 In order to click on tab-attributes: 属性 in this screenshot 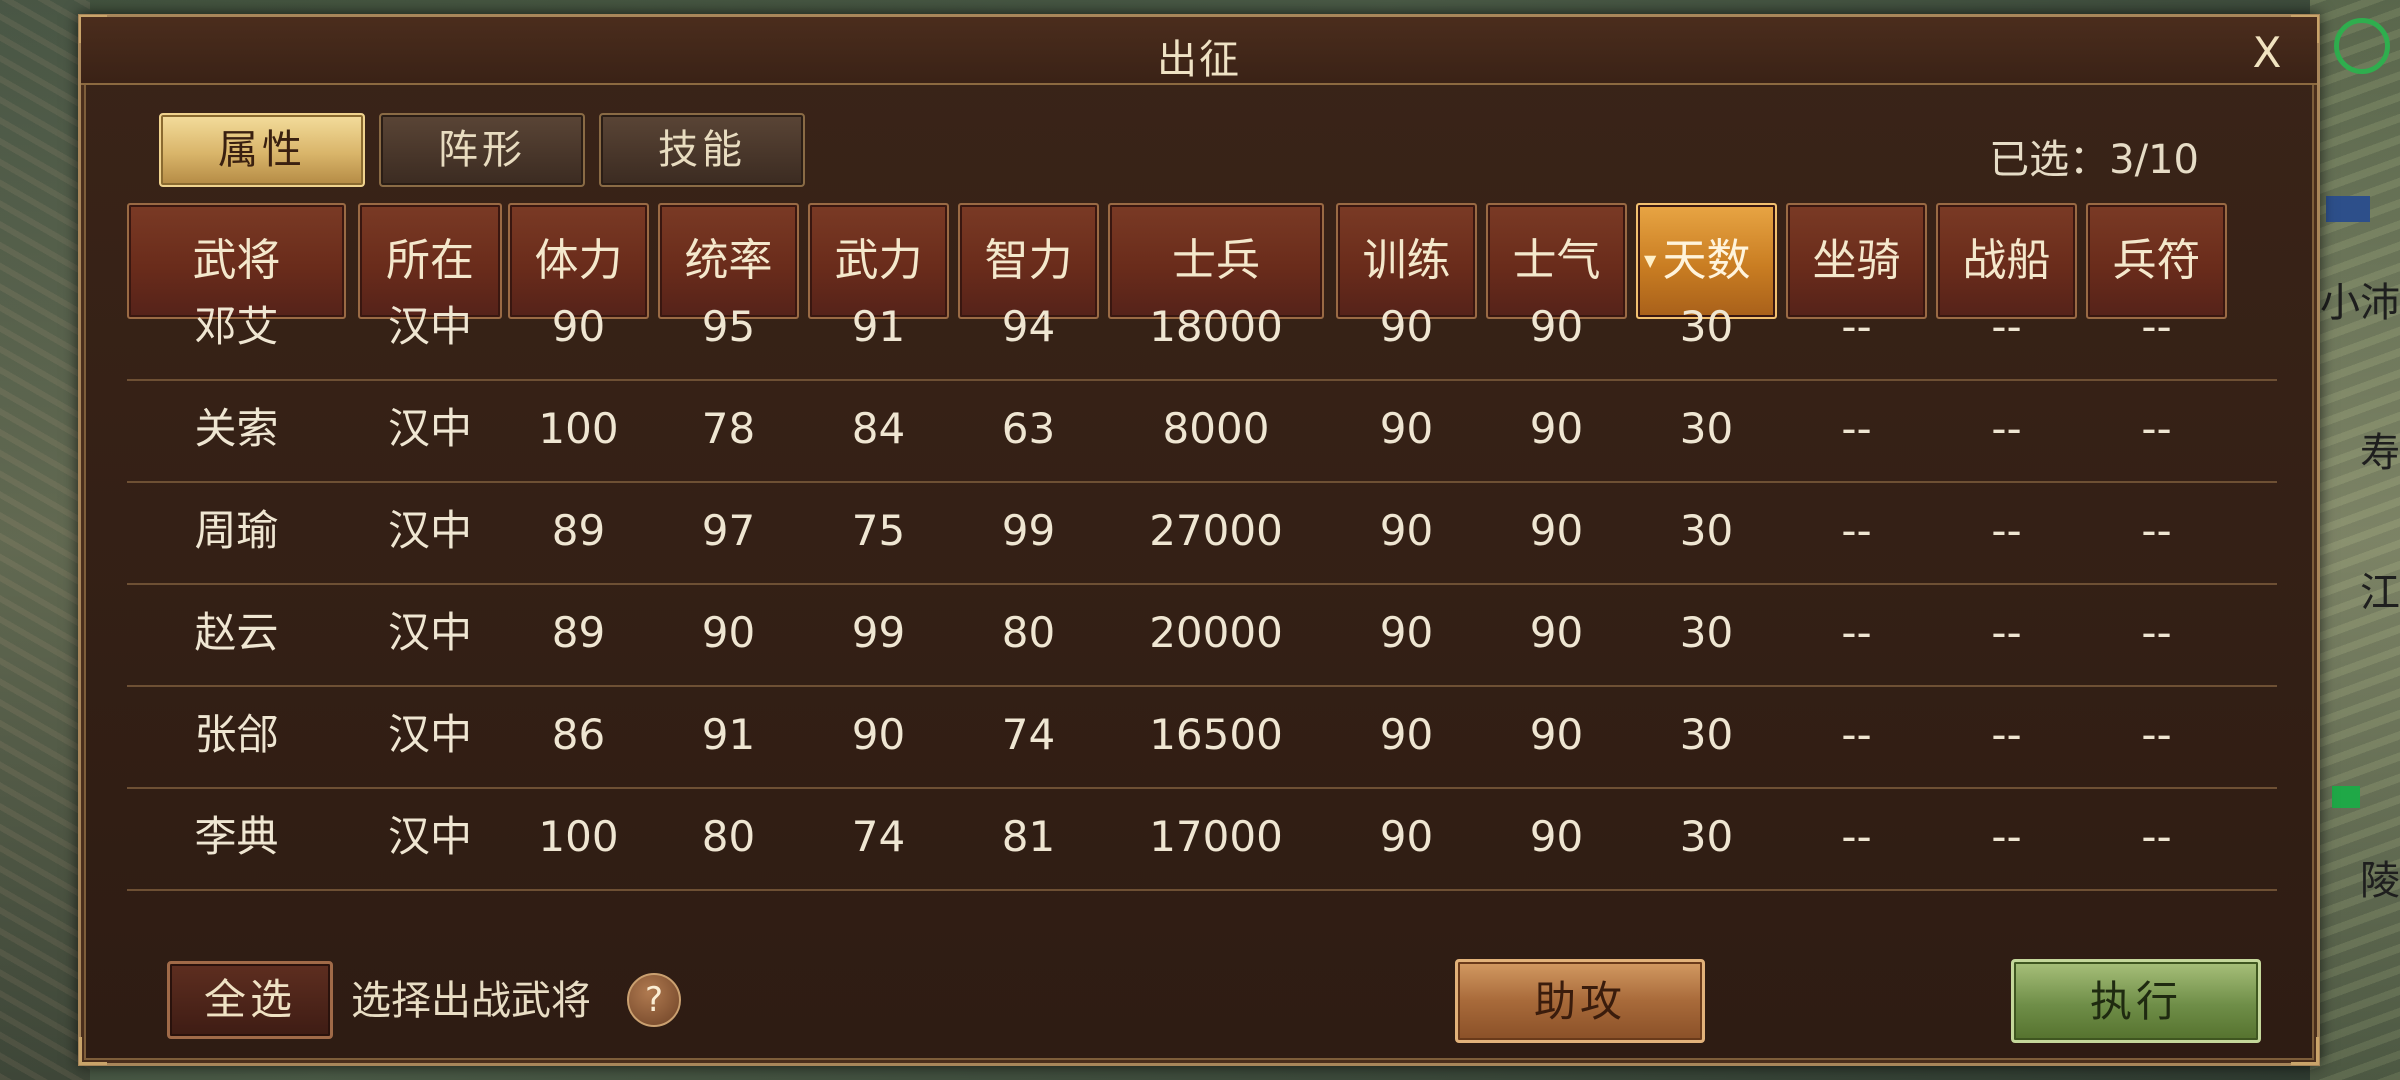, I will do `click(262, 150)`.